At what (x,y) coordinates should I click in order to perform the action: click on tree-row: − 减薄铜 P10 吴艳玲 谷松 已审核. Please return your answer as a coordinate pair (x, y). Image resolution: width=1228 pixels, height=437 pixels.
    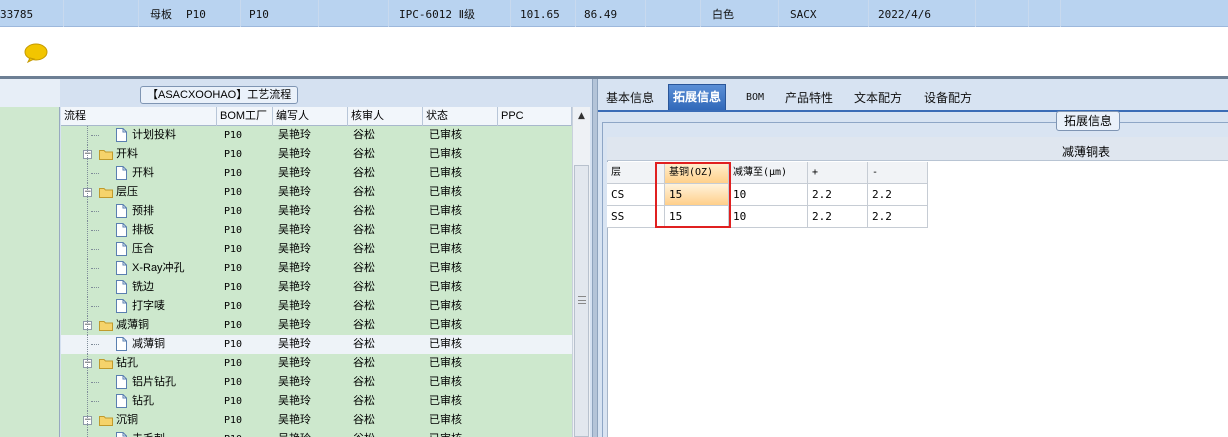
    Looking at the image, I should click on (316, 325).